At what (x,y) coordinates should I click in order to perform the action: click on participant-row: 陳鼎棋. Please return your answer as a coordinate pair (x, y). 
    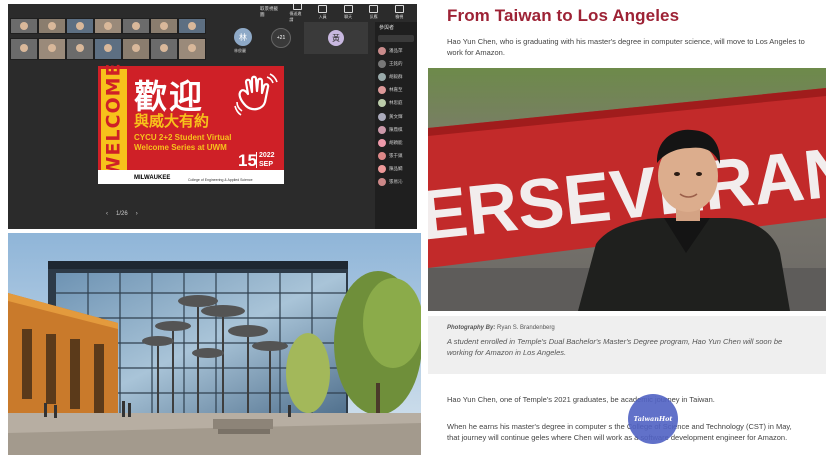
    Looking at the image, I should click on (396, 129).